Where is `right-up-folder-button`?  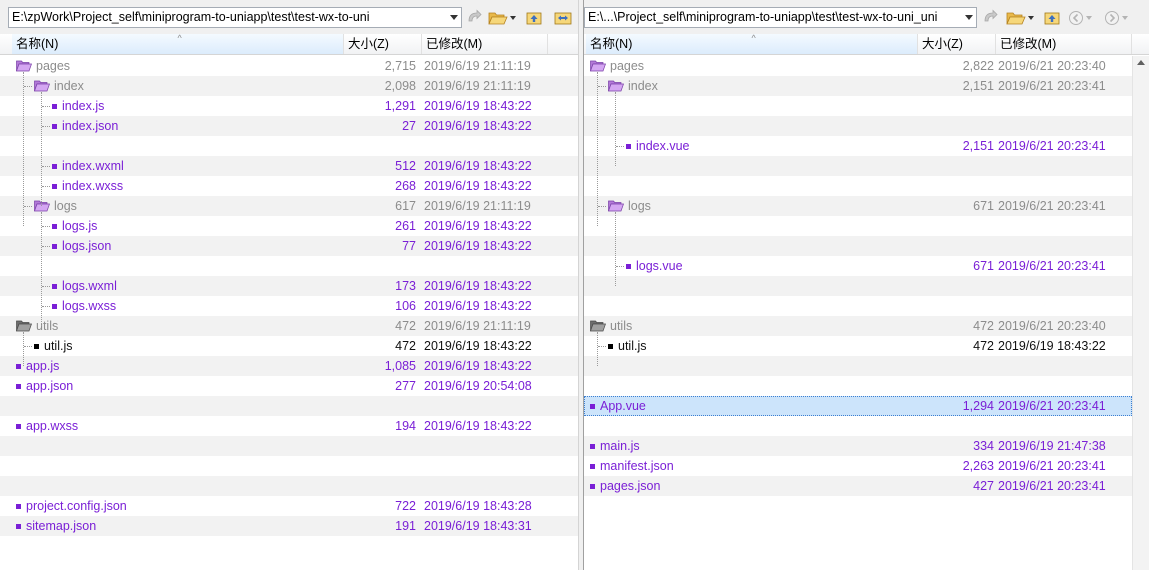
right-up-folder-button is located at coordinates (1052, 18).